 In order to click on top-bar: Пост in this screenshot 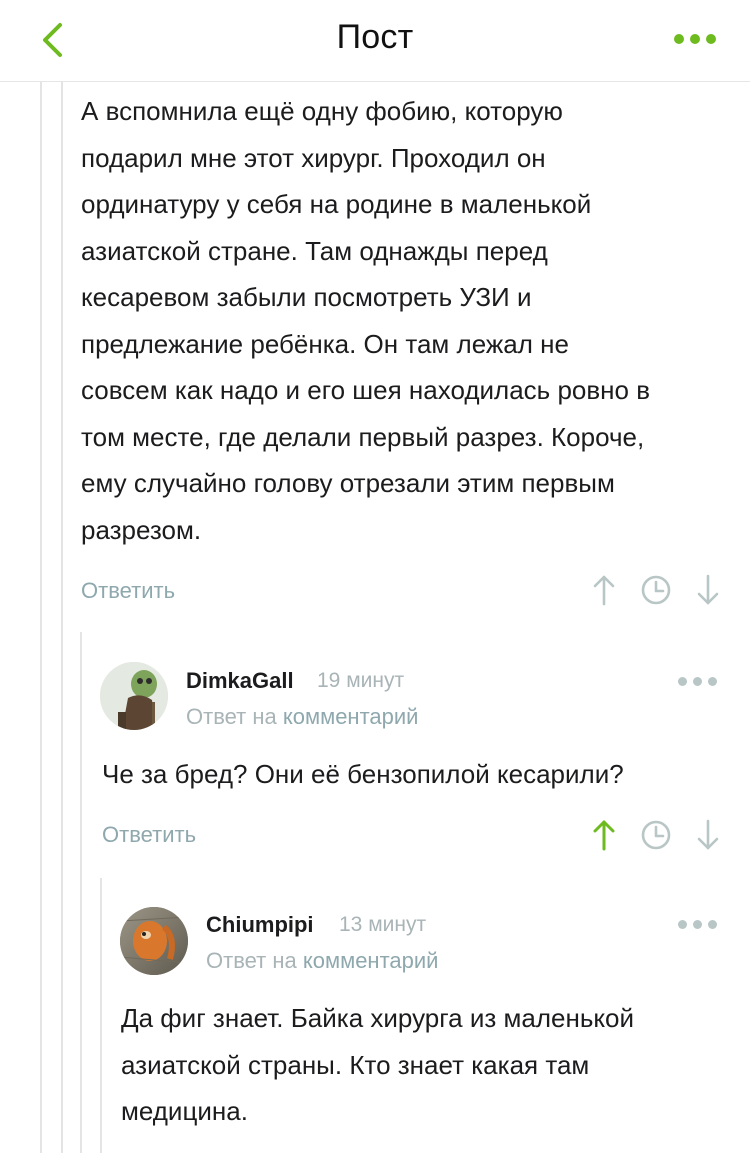, I will do `click(375, 41)`.